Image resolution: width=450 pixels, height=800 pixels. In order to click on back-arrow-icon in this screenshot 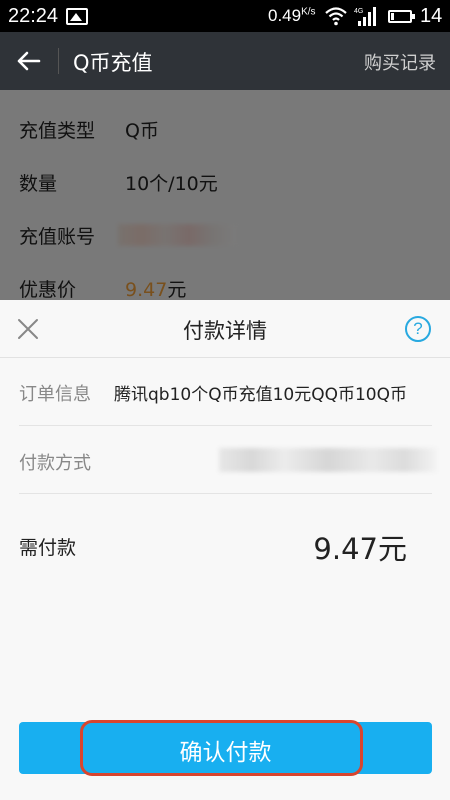, I will do `click(29, 61)`.